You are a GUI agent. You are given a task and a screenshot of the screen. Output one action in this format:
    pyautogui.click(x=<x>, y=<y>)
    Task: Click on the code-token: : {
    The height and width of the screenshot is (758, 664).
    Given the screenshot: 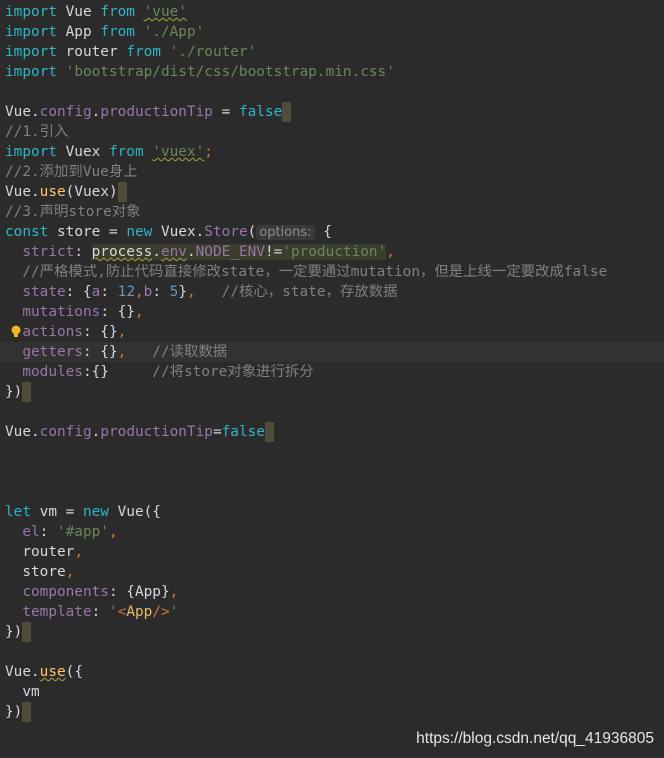 What is the action you would take?
    pyautogui.click(x=78, y=292)
    